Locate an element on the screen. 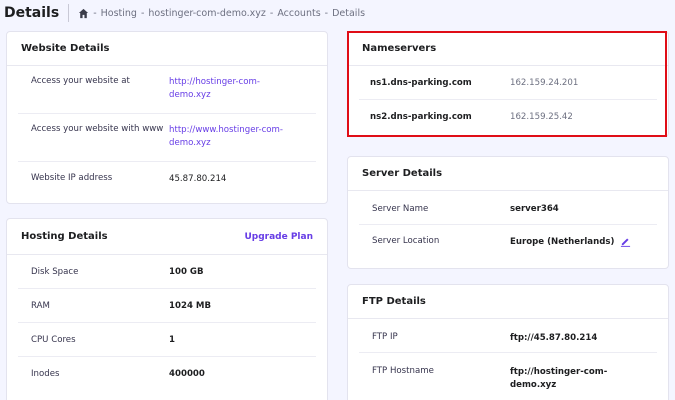  server-location-value: Europe (Netherlands) is located at coordinates (562, 241).